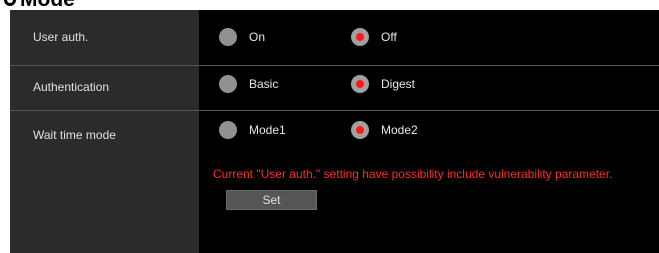 This screenshot has width=659, height=253. What do you see at coordinates (374, 37) in the screenshot?
I see `user-auth-off-radio: Off` at bounding box center [374, 37].